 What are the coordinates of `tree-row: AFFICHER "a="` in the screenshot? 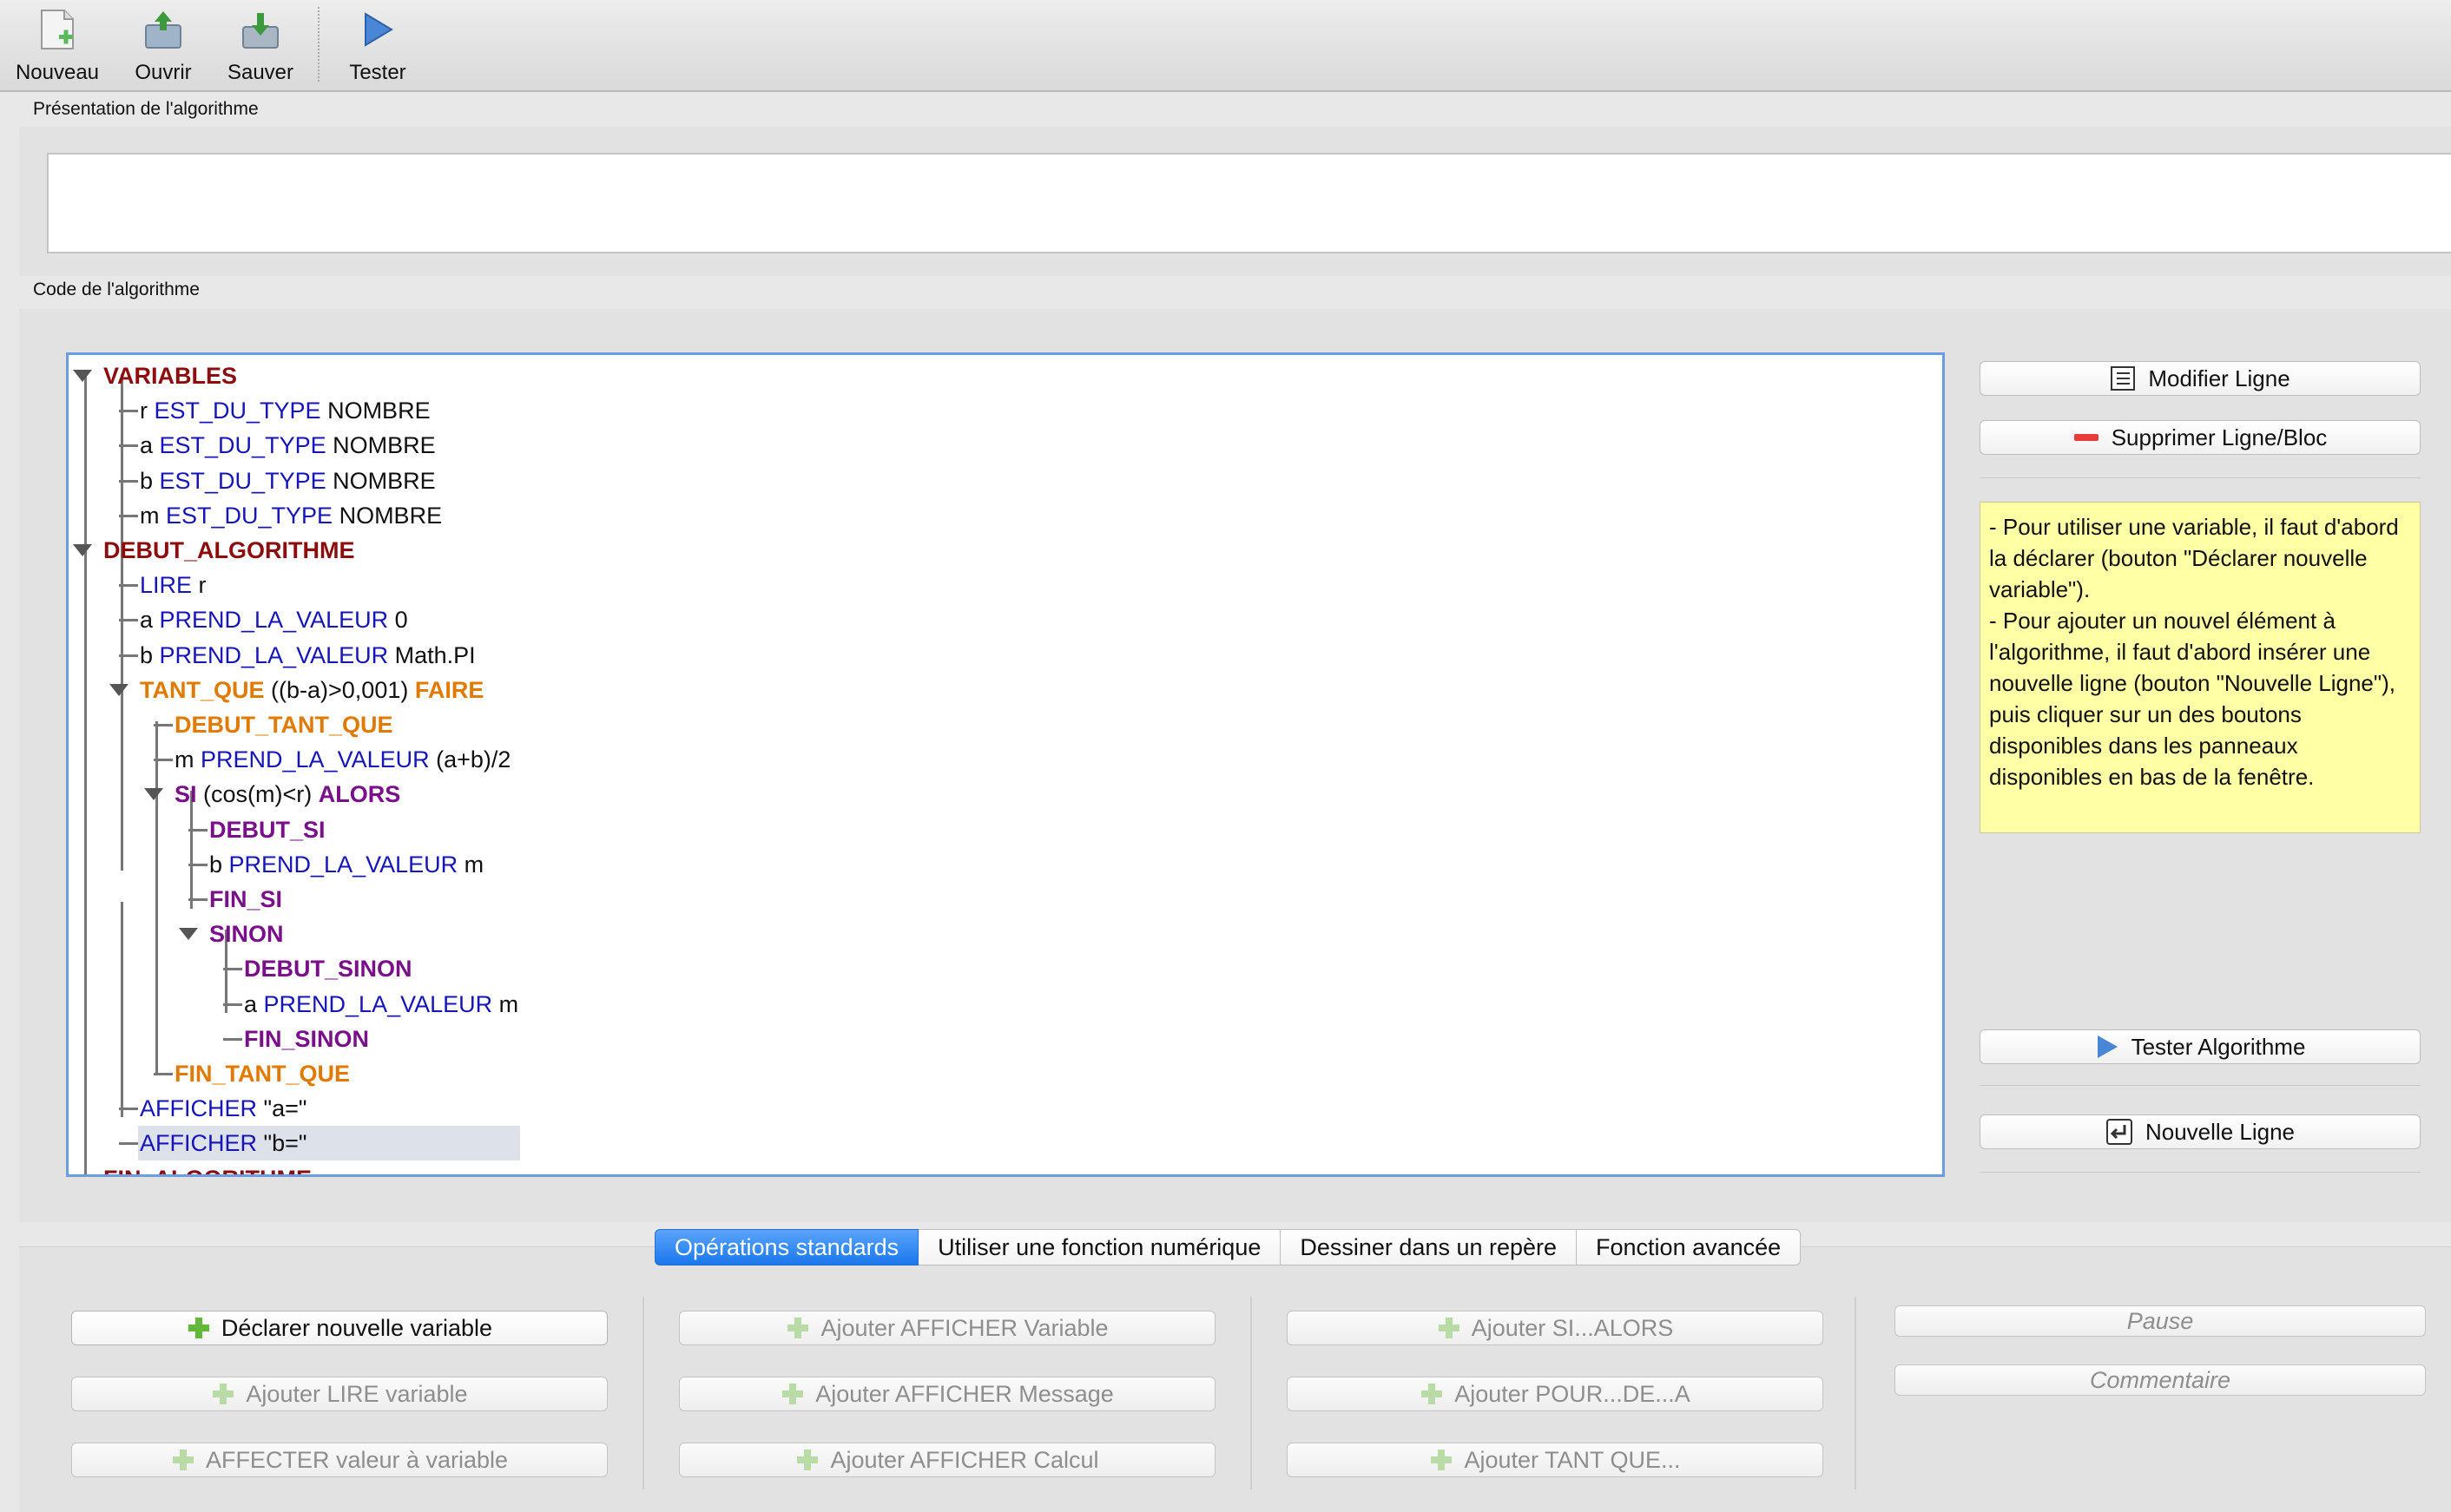 It's located at (223, 1108).